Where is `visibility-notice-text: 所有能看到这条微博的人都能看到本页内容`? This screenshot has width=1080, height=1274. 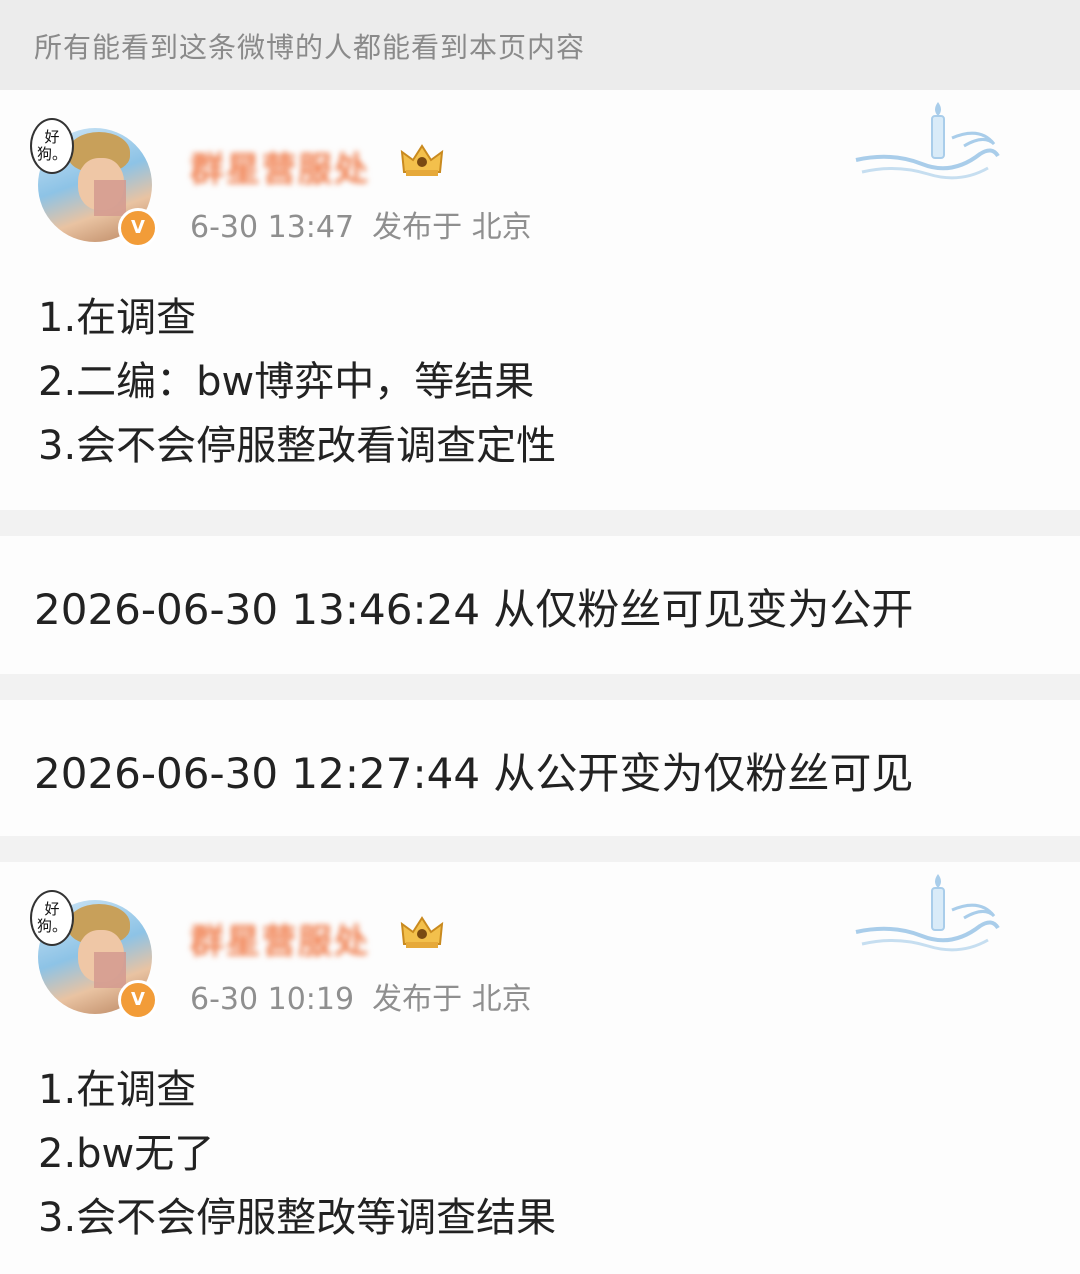 visibility-notice-text: 所有能看到这条微博的人都能看到本页内容 is located at coordinates (310, 47).